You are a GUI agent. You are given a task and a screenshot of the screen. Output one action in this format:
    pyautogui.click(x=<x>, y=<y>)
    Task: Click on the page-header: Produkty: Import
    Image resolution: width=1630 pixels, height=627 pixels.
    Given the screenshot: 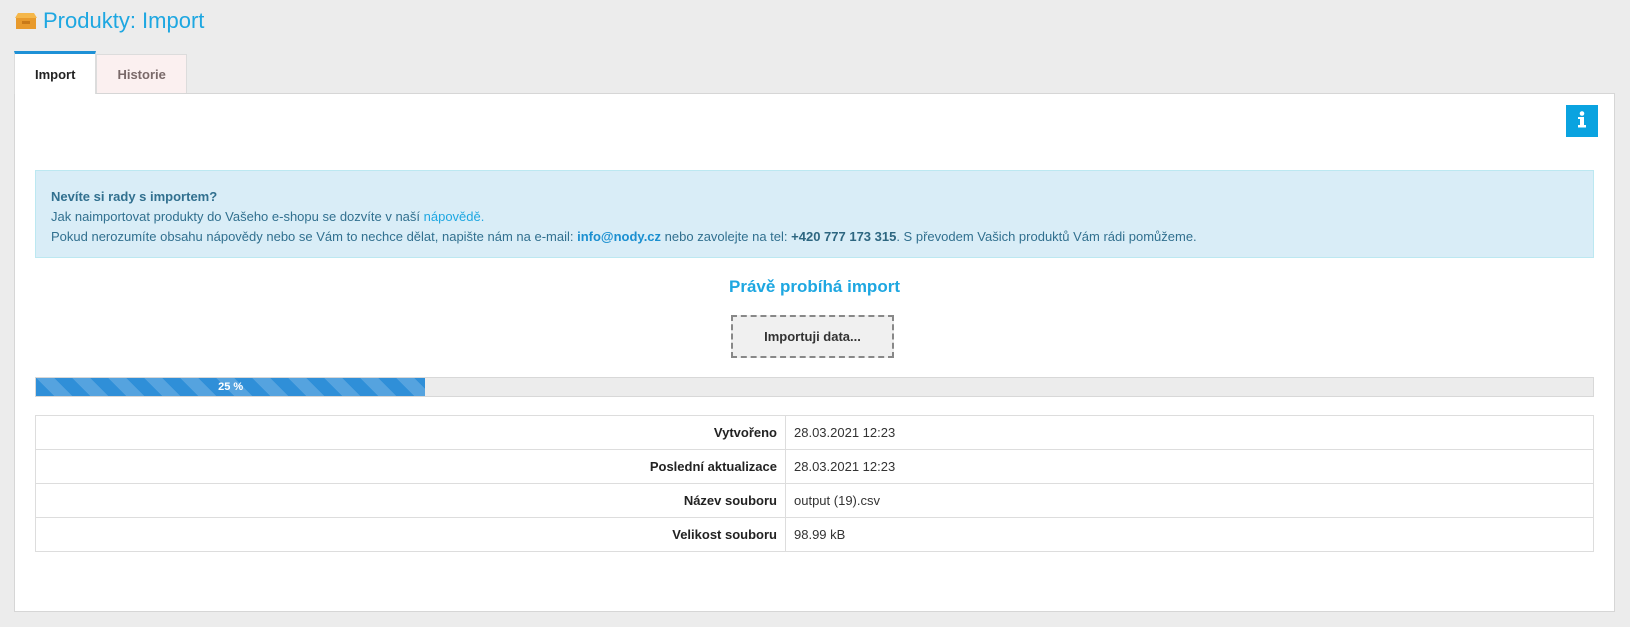 What is the action you would take?
    pyautogui.click(x=109, y=21)
    